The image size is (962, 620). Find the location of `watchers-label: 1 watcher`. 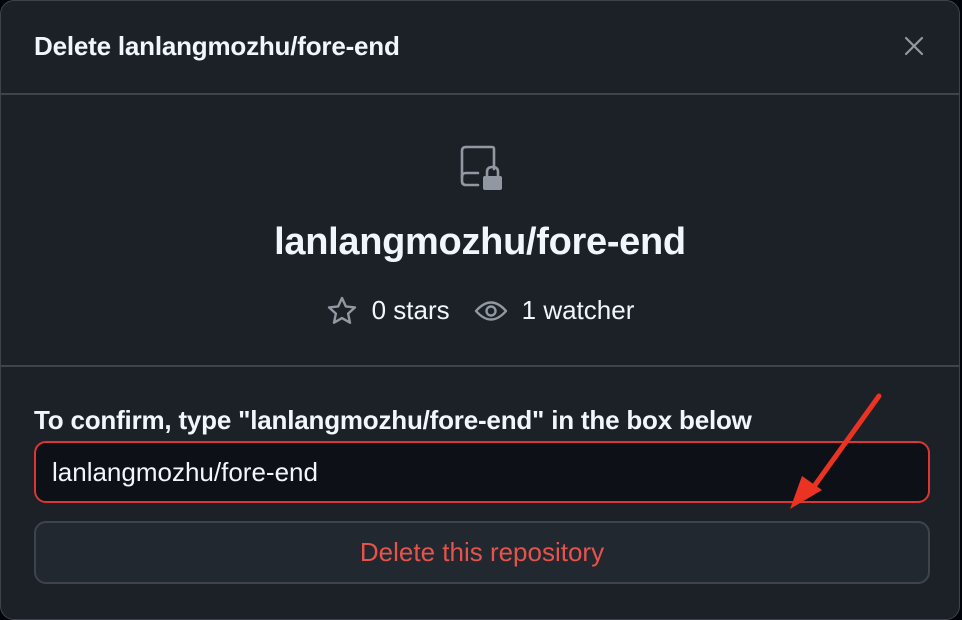

watchers-label: 1 watcher is located at coordinates (578, 310).